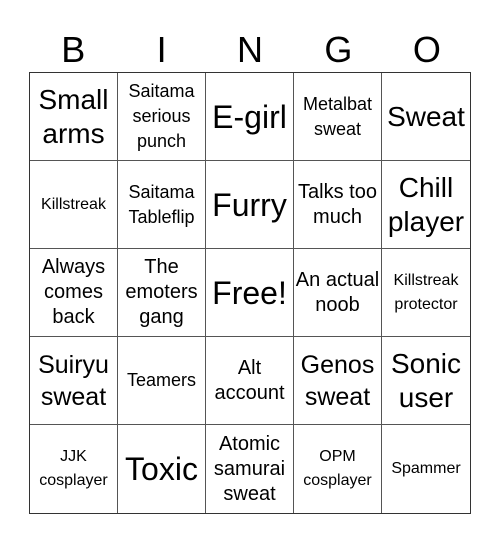 Image resolution: width=500 pixels, height=544 pixels. I want to click on bingo-cell: Small arms, so click(74, 117).